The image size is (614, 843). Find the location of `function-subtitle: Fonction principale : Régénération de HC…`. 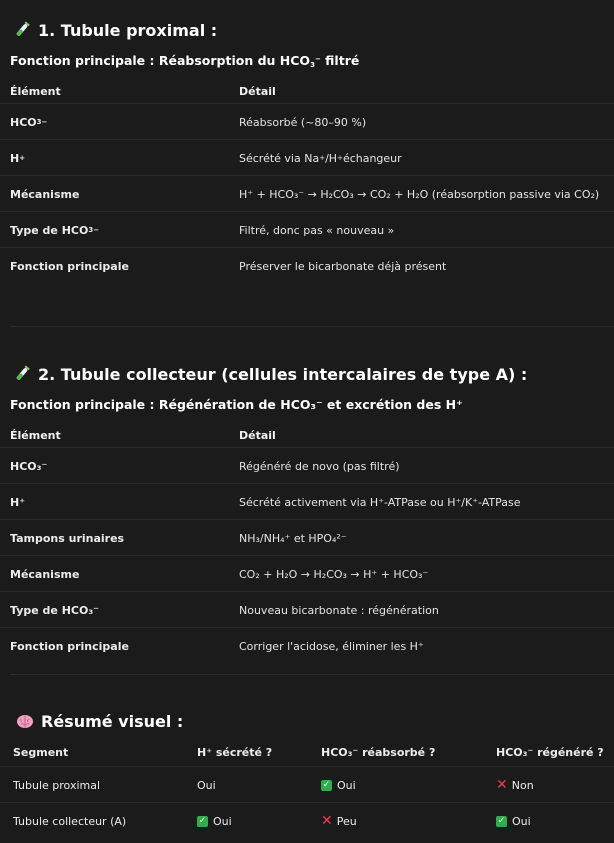

function-subtitle: Fonction principale : Régénération de HC… is located at coordinates (236, 404).